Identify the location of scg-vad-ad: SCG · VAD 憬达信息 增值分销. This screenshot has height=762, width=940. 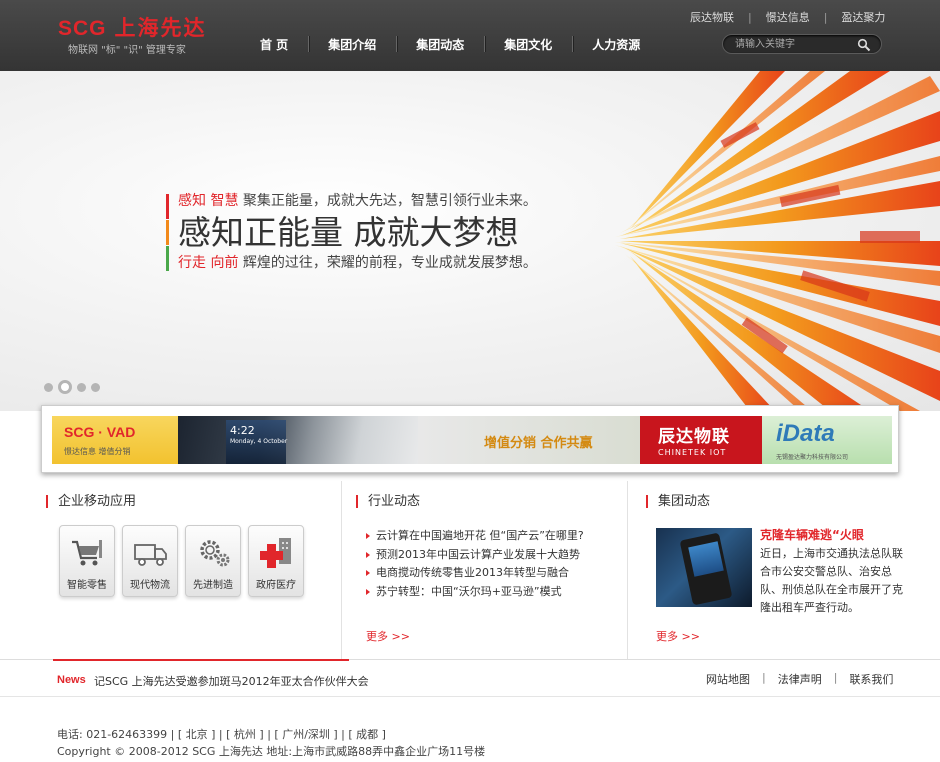
(115, 440).